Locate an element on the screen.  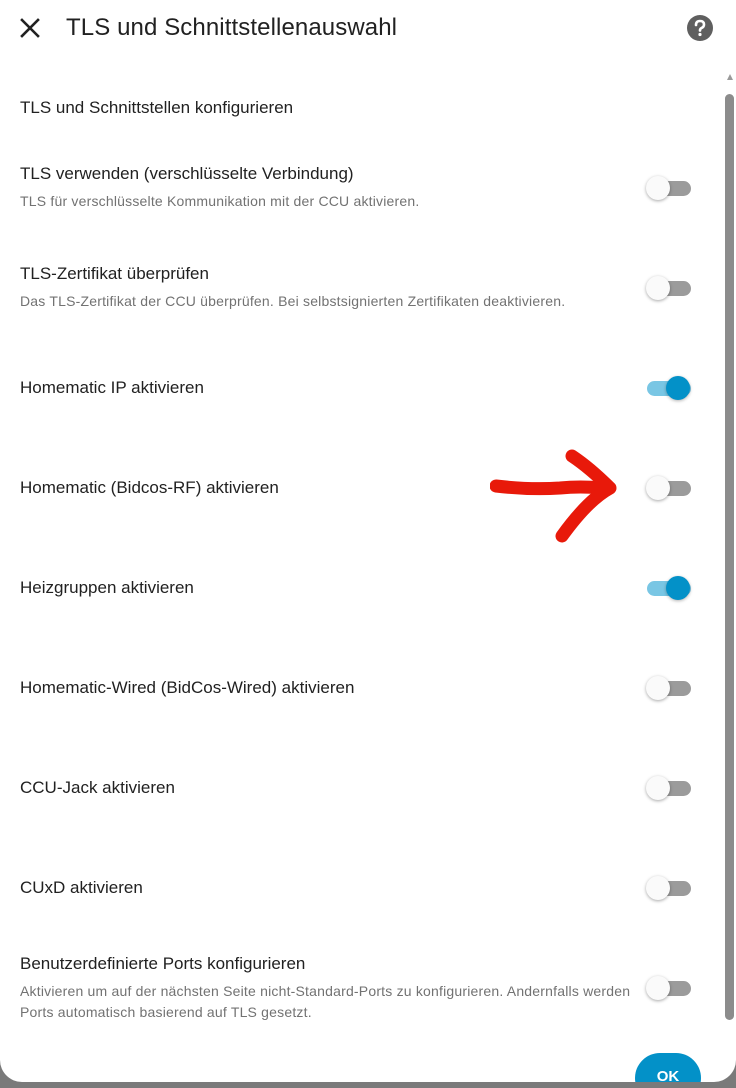
scrollbar is located at coordinates (730, 552).